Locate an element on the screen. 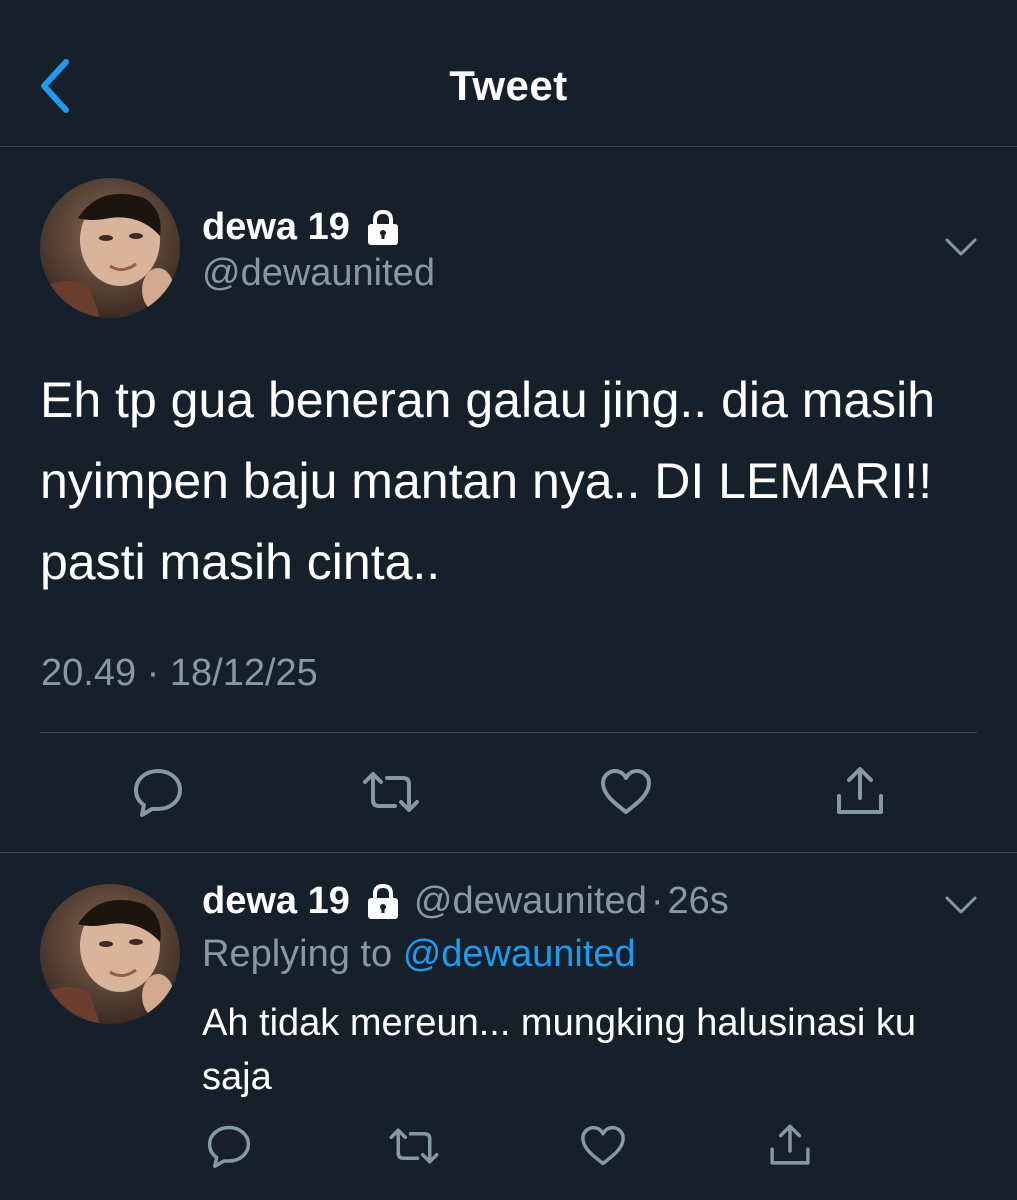  reply-time: 26s is located at coordinates (698, 901).